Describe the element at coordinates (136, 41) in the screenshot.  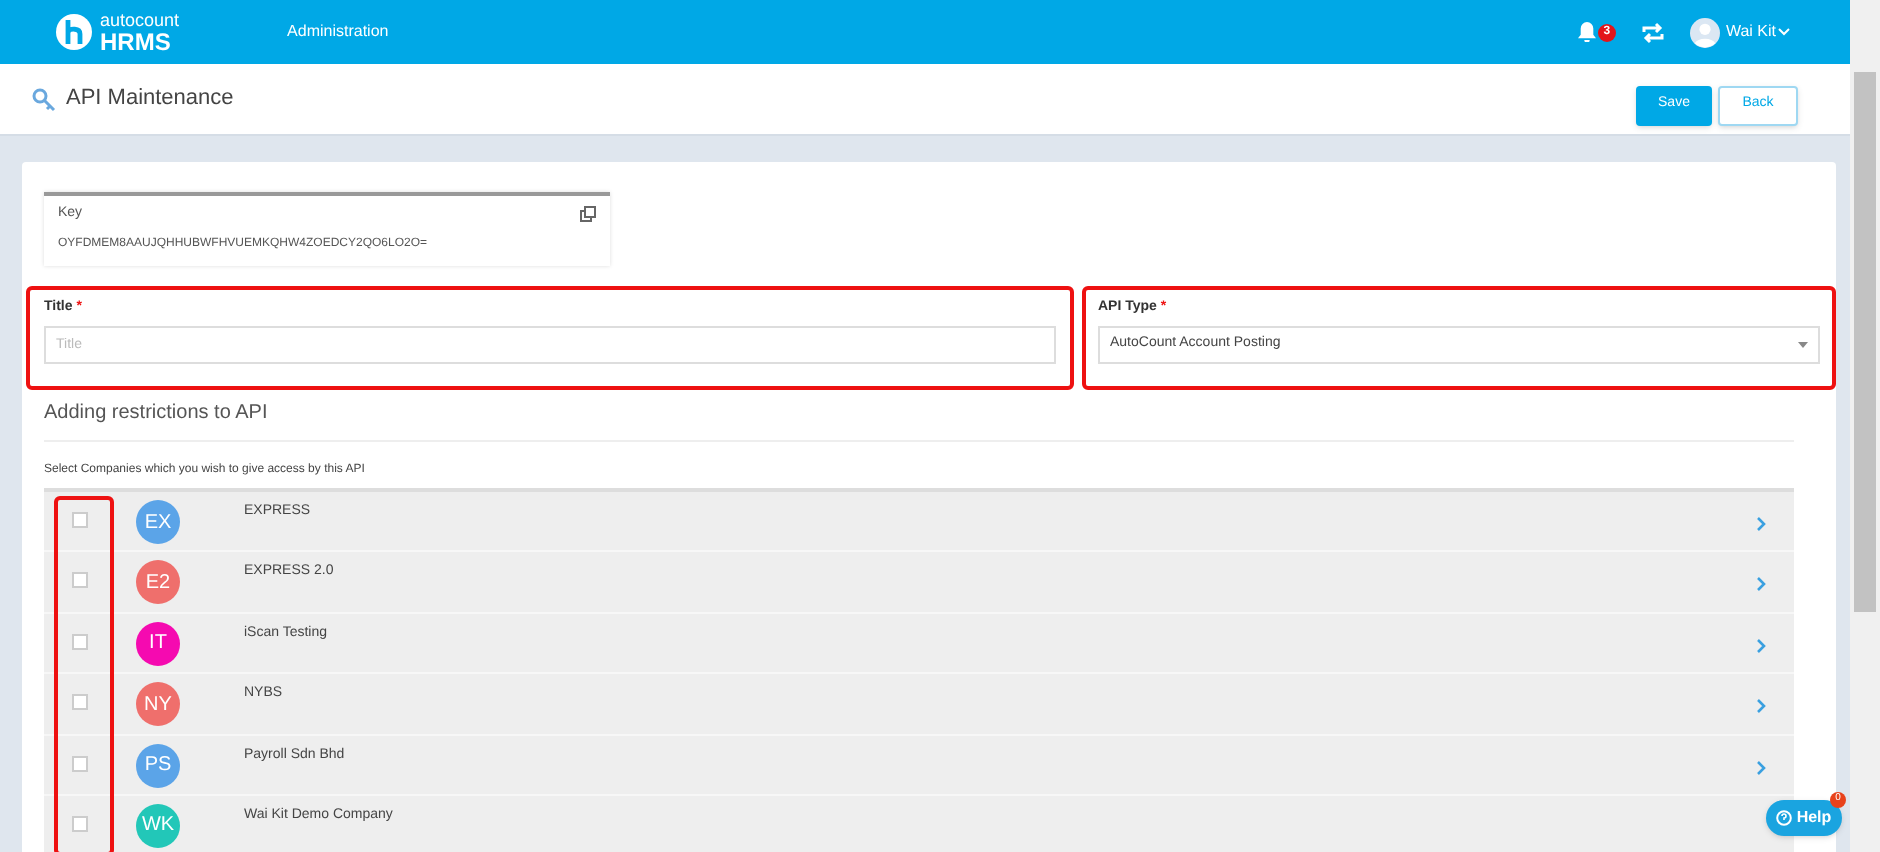
I see `logo-wordmark: HRMS` at that location.